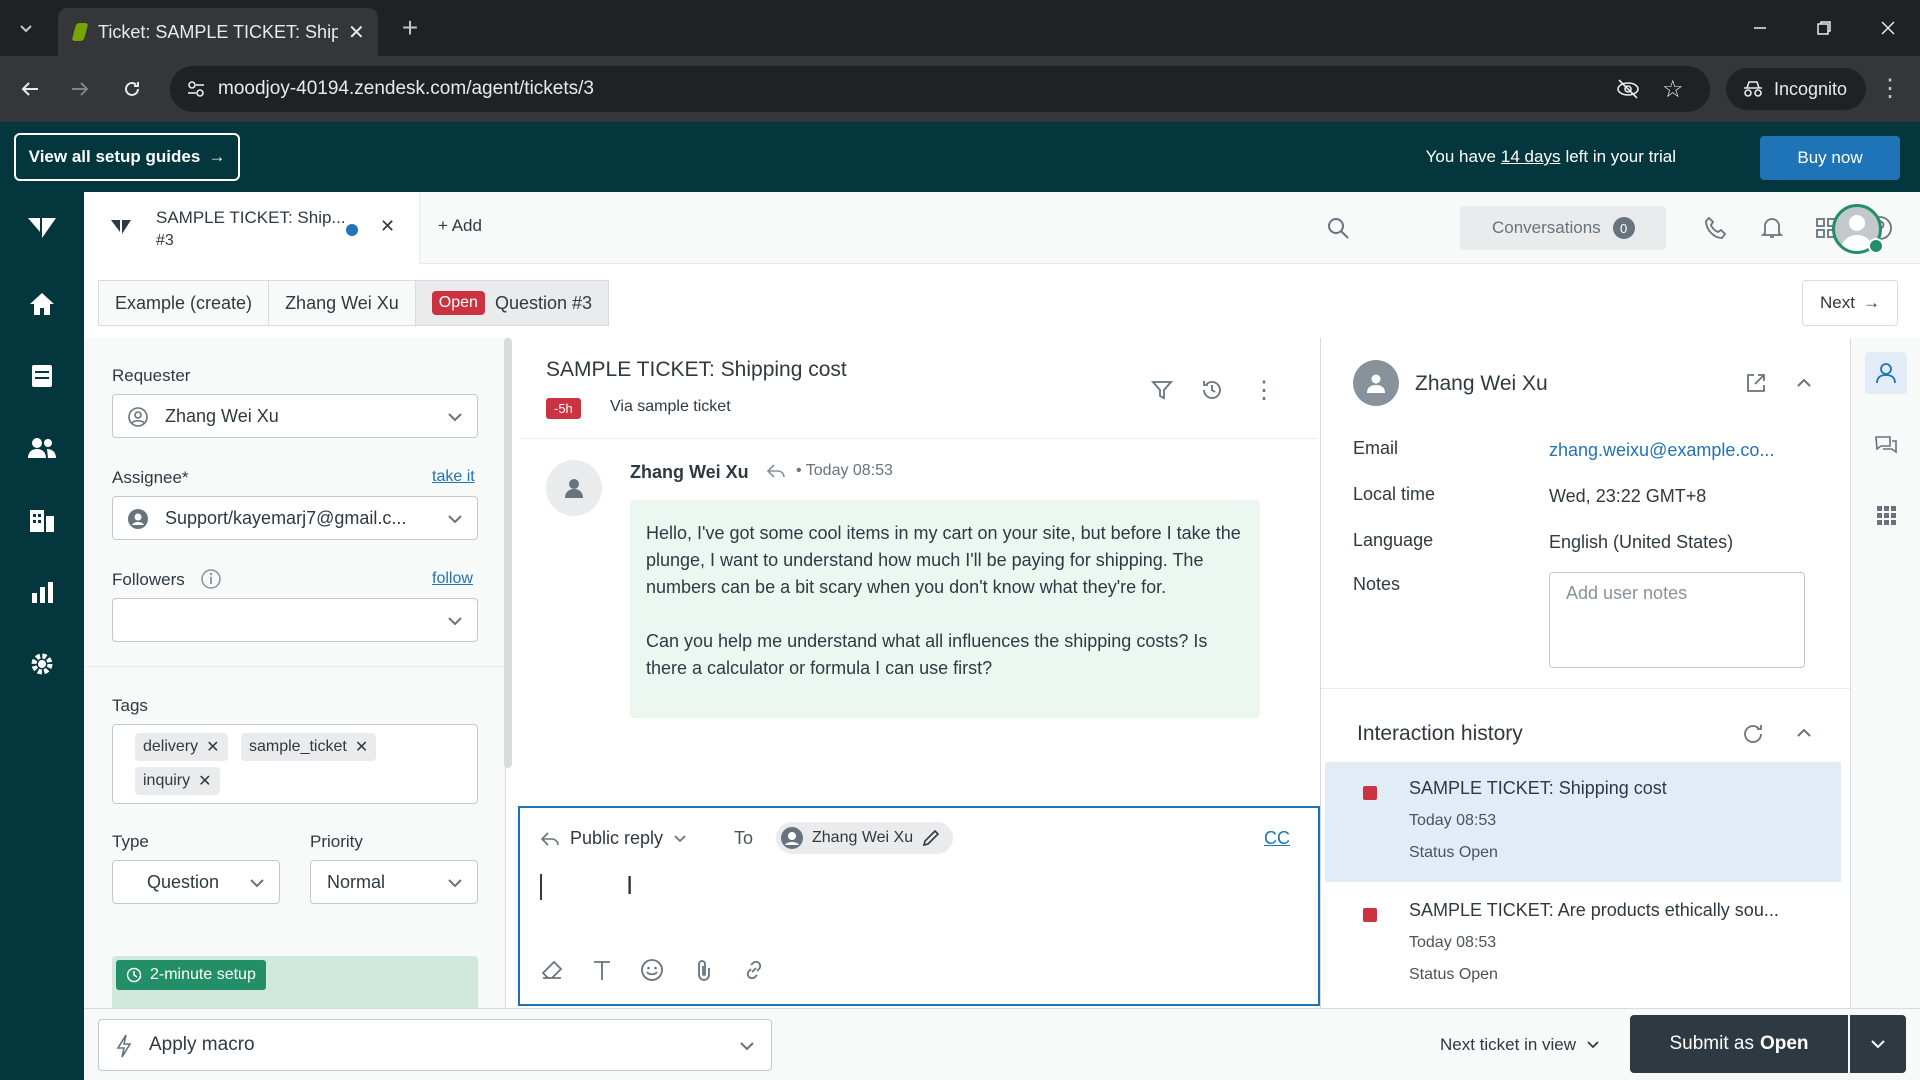 The width and height of the screenshot is (1920, 1080). Describe the element at coordinates (543, 302) in the screenshot. I see `breadcrumb-ticket-label: Question #3` at that location.